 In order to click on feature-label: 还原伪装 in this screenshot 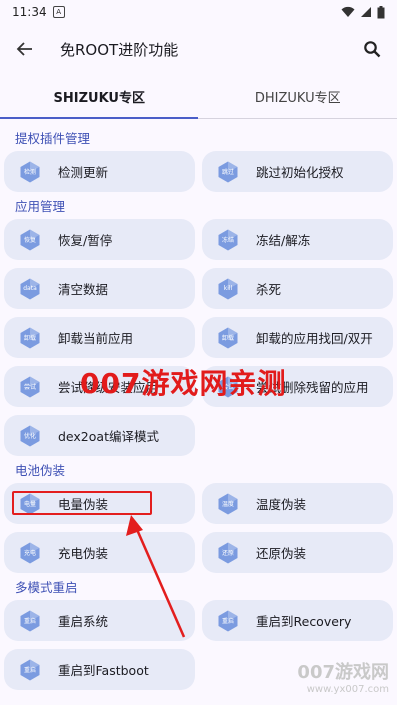, I will do `click(281, 553)`.